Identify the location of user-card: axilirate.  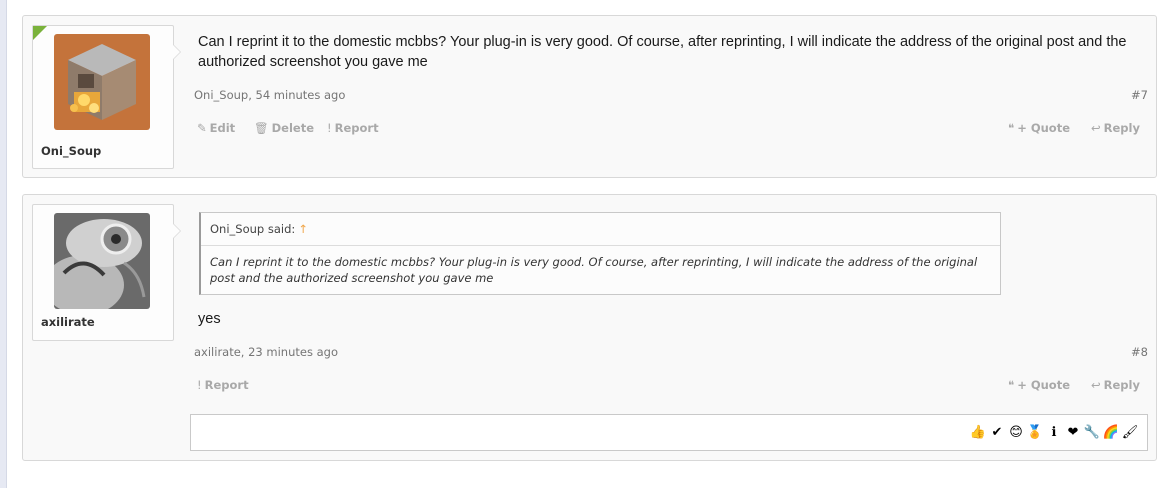
(106, 272).